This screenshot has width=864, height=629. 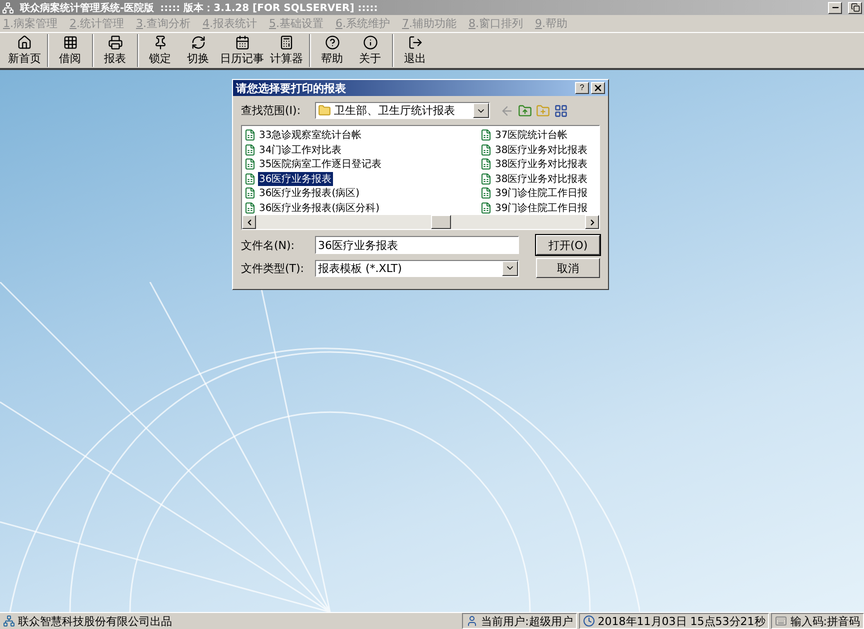 What do you see at coordinates (441, 222) in the screenshot?
I see `scrollbar-thumb` at bounding box center [441, 222].